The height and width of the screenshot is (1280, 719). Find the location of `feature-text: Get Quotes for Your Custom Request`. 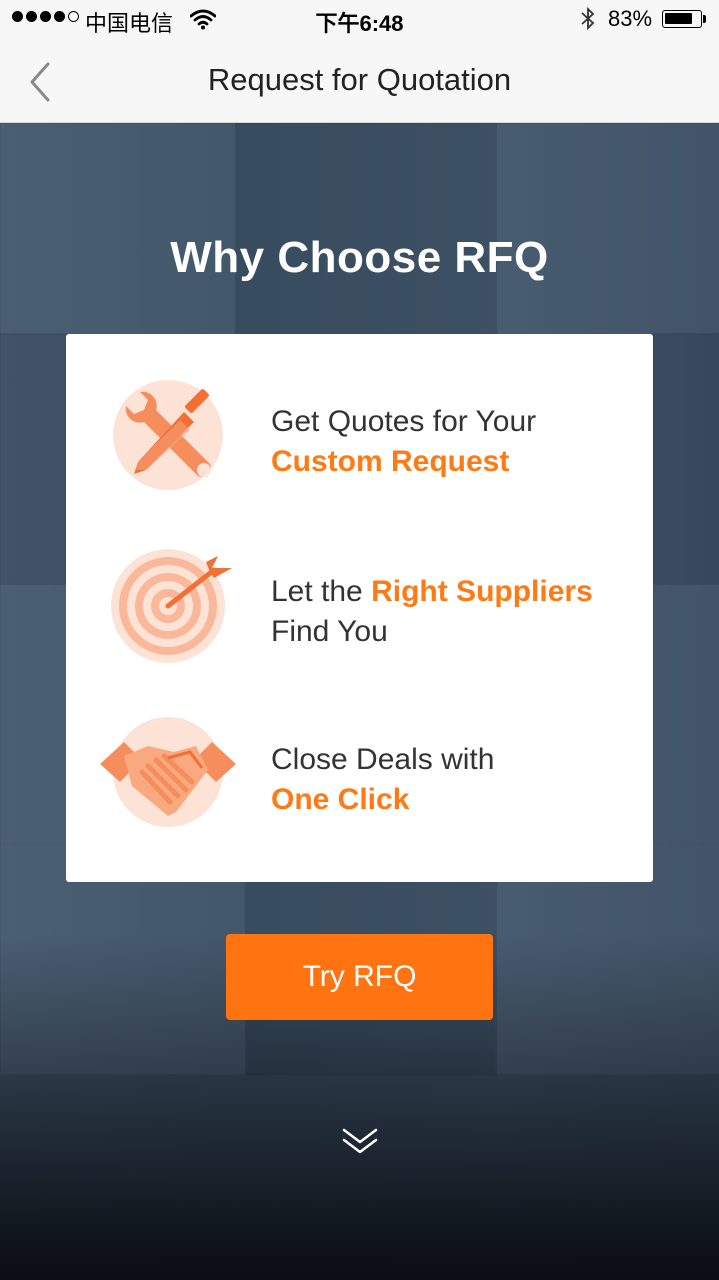

feature-text: Get Quotes for Your Custom Request is located at coordinates (456, 442).